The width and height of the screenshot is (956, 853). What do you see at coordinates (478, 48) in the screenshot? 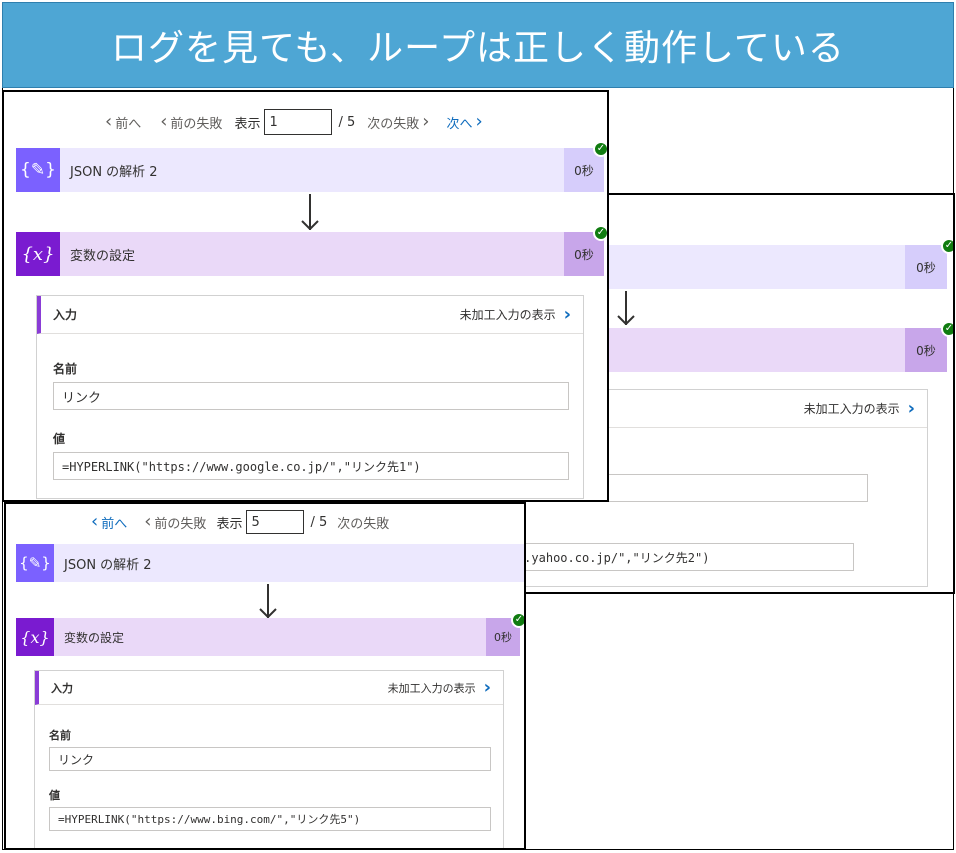
I see `banner-title: ログを見ても、ループは正しく動作している` at bounding box center [478, 48].